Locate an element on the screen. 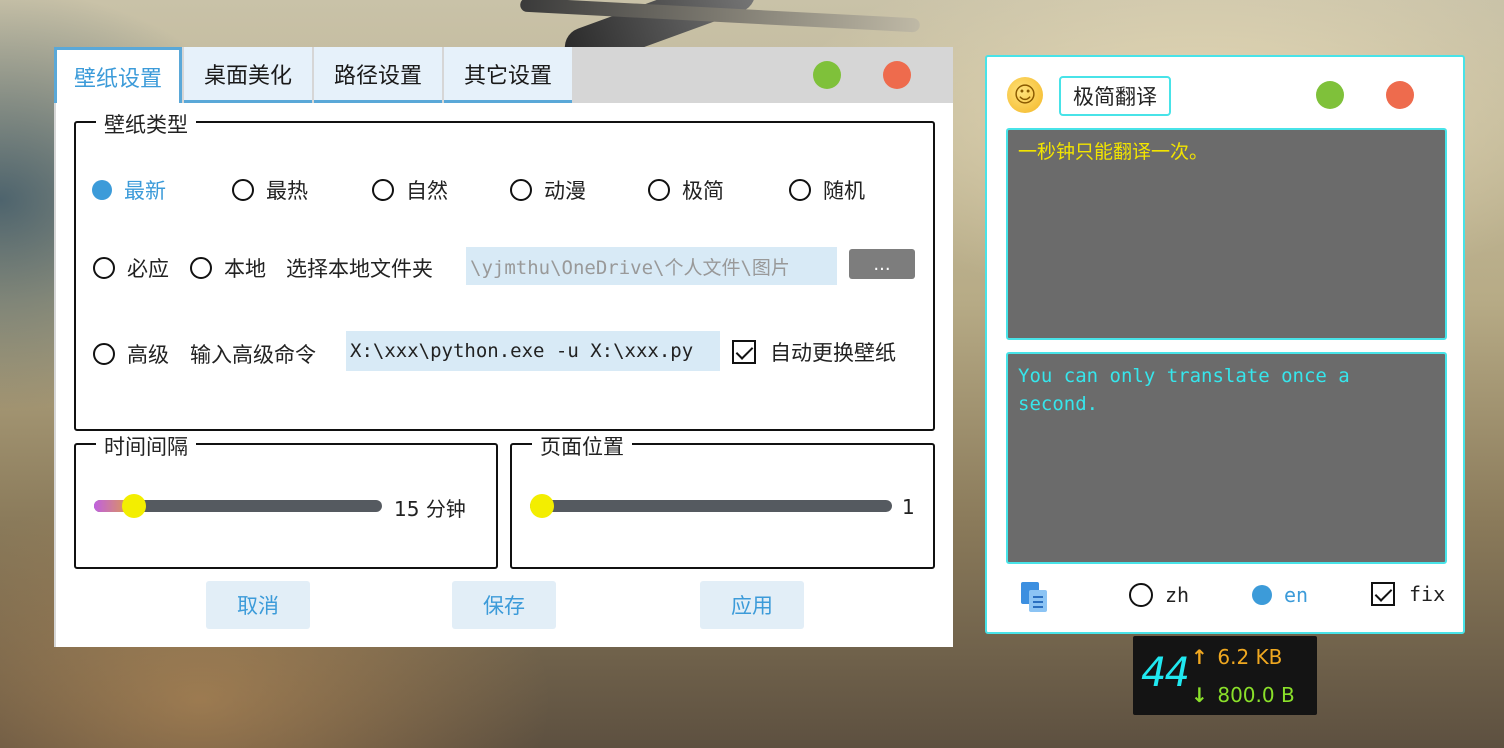  tab-wallpaper: 壁纸设置 is located at coordinates (118, 75).